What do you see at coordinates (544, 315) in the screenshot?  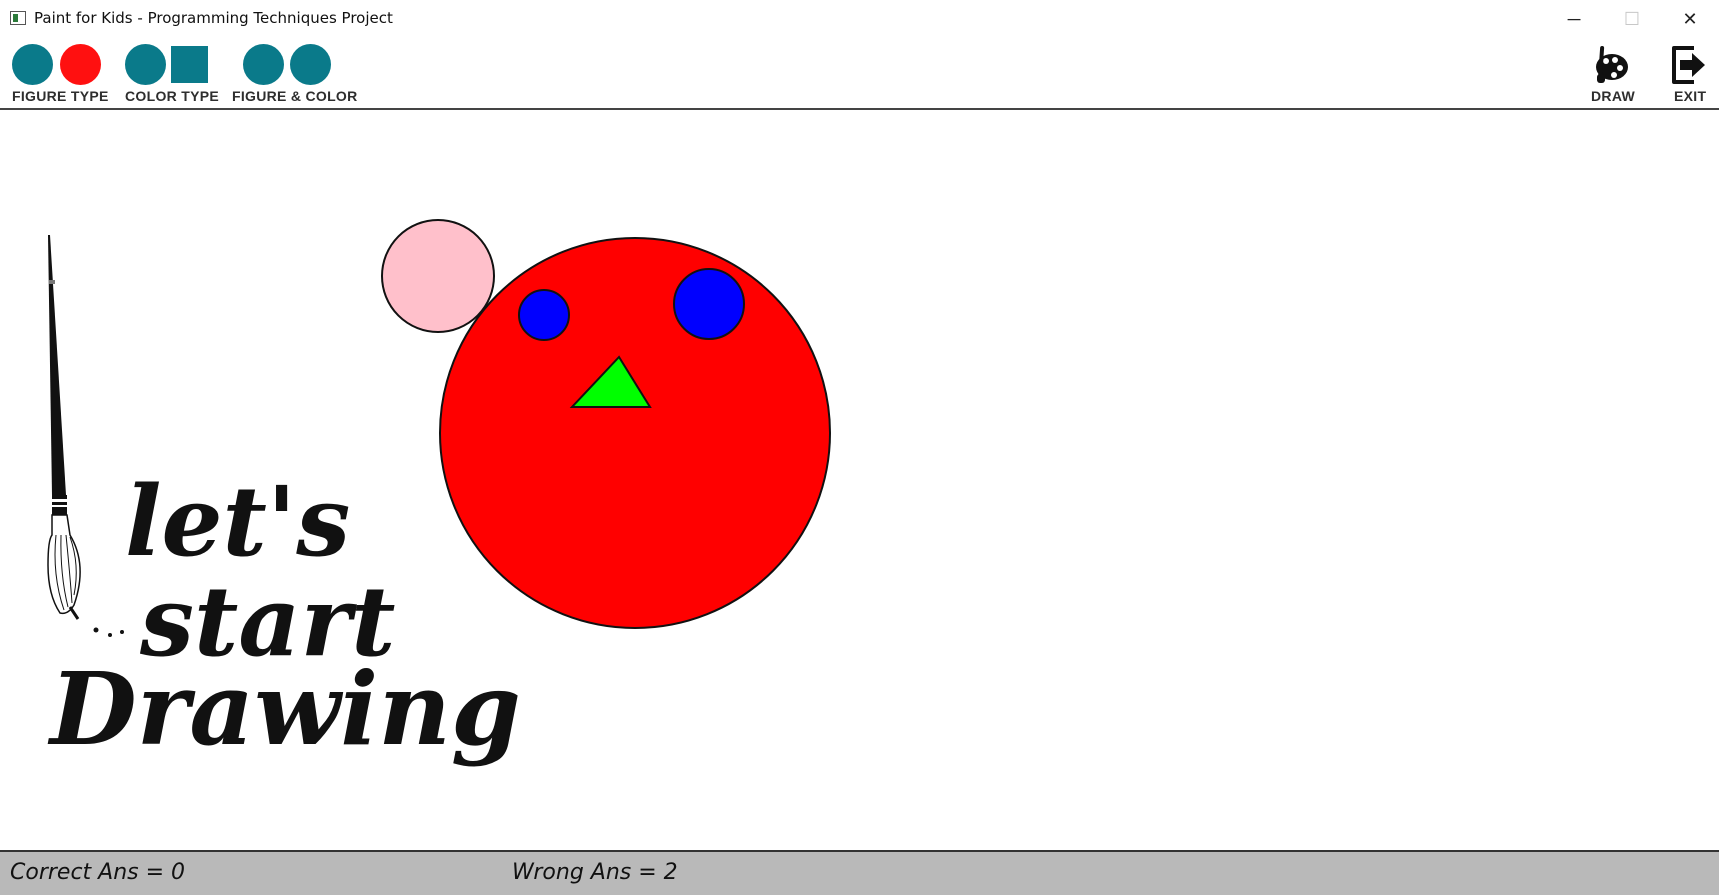 I see `left-blue-circle` at bounding box center [544, 315].